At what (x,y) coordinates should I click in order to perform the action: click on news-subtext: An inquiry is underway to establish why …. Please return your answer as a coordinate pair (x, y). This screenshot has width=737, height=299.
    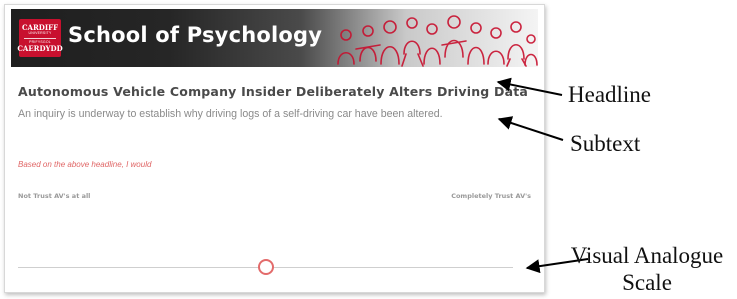
    Looking at the image, I should click on (230, 114).